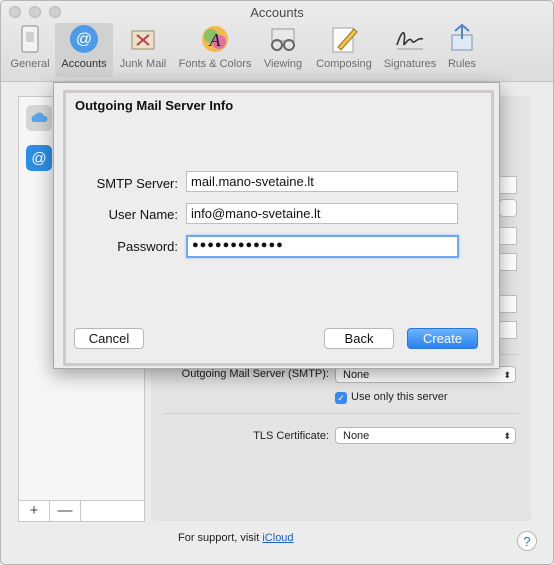 The width and height of the screenshot is (554, 565). Describe the element at coordinates (322, 246) in the screenshot. I see `password-field: ●●●●●●●●●●●●` at that location.